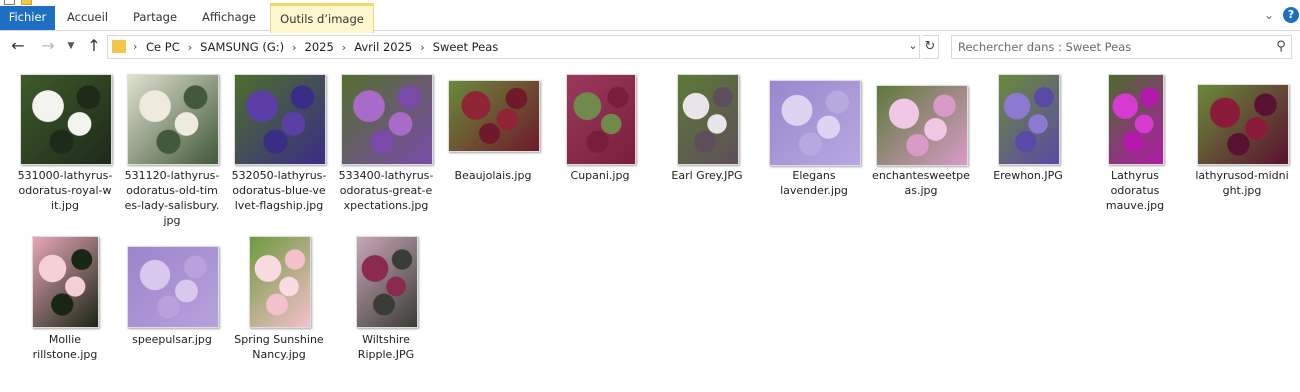 This screenshot has height=392, width=1300. What do you see at coordinates (1108, 47) in the screenshot?
I see `search-input` at bounding box center [1108, 47].